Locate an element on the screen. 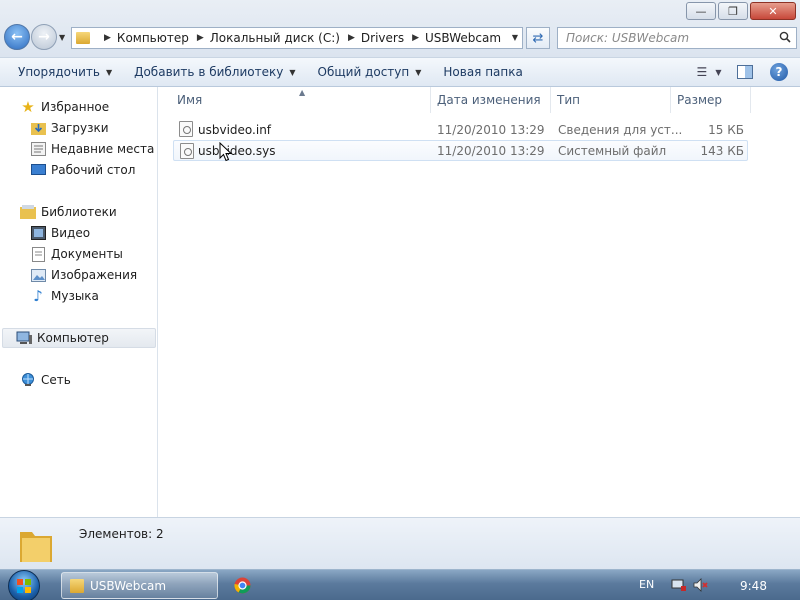  preview-pane-button is located at coordinates (745, 72).